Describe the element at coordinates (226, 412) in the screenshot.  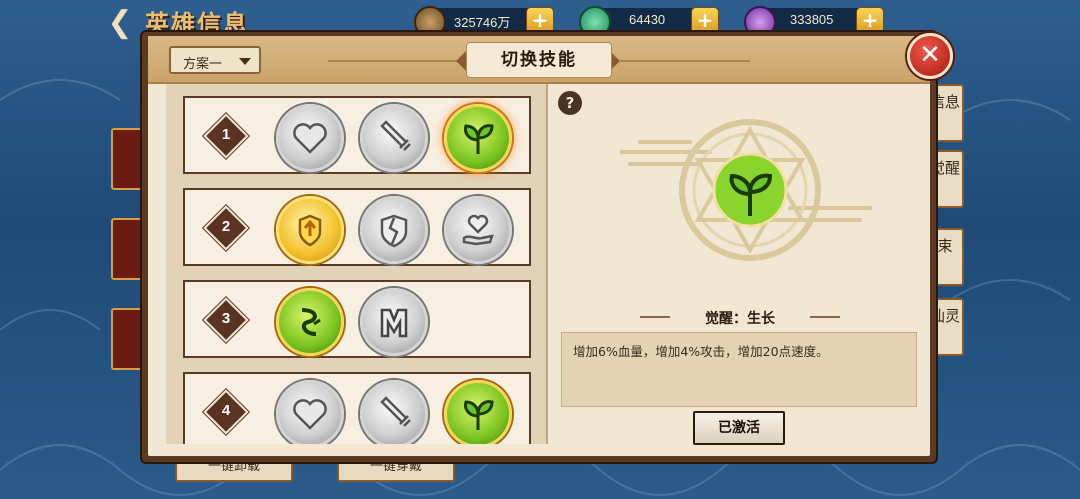
I see `row-number-badge: 4` at that location.